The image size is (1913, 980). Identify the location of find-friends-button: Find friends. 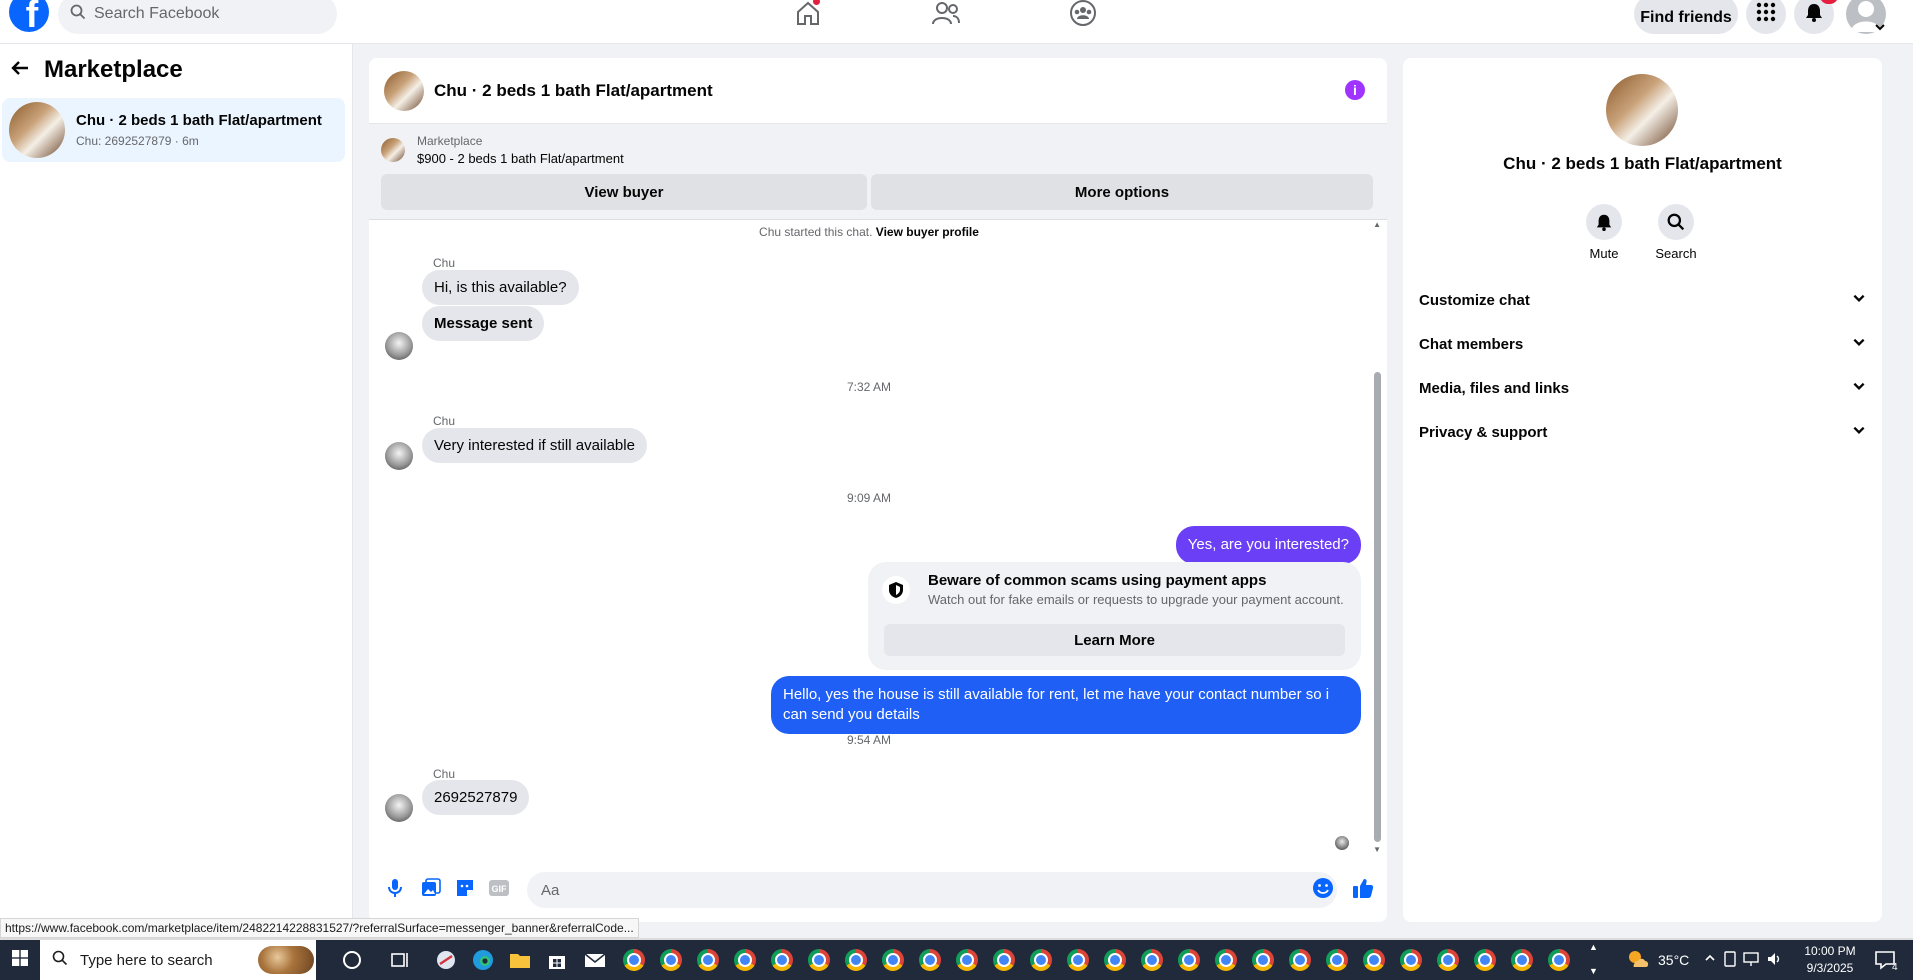
(1686, 17).